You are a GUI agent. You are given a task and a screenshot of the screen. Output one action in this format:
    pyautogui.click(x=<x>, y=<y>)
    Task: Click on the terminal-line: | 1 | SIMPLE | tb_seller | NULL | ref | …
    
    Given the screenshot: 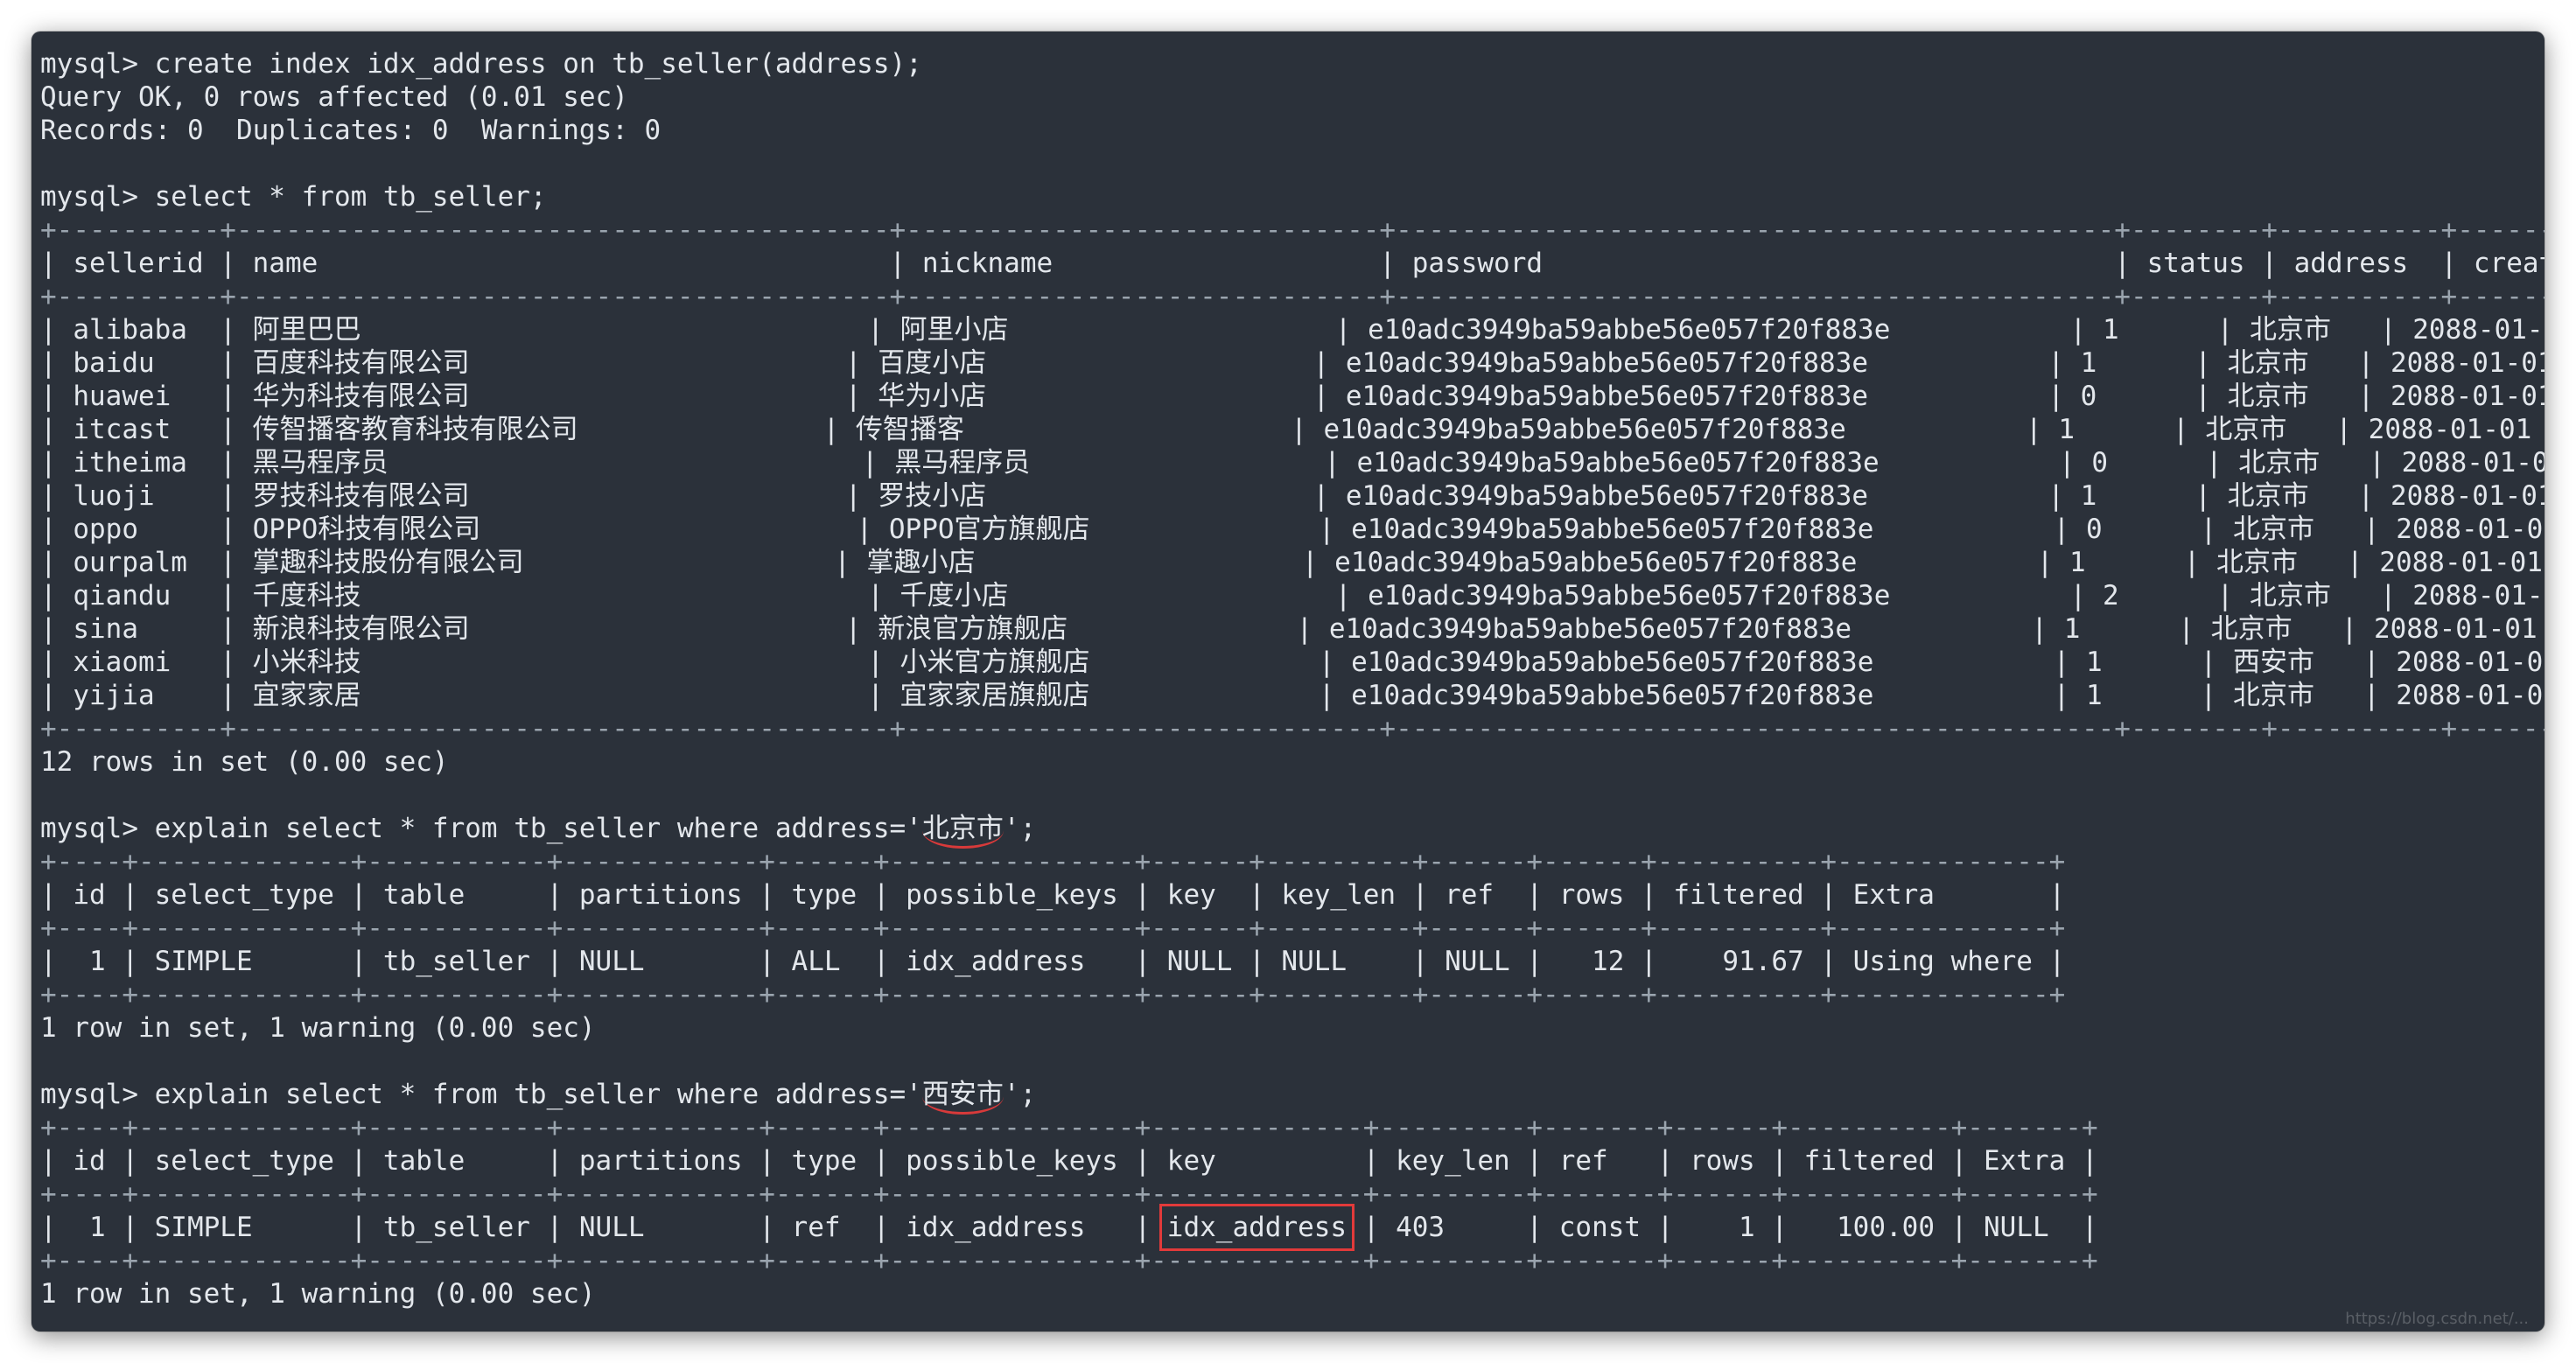 What is the action you would take?
    pyautogui.click(x=1292, y=1227)
    